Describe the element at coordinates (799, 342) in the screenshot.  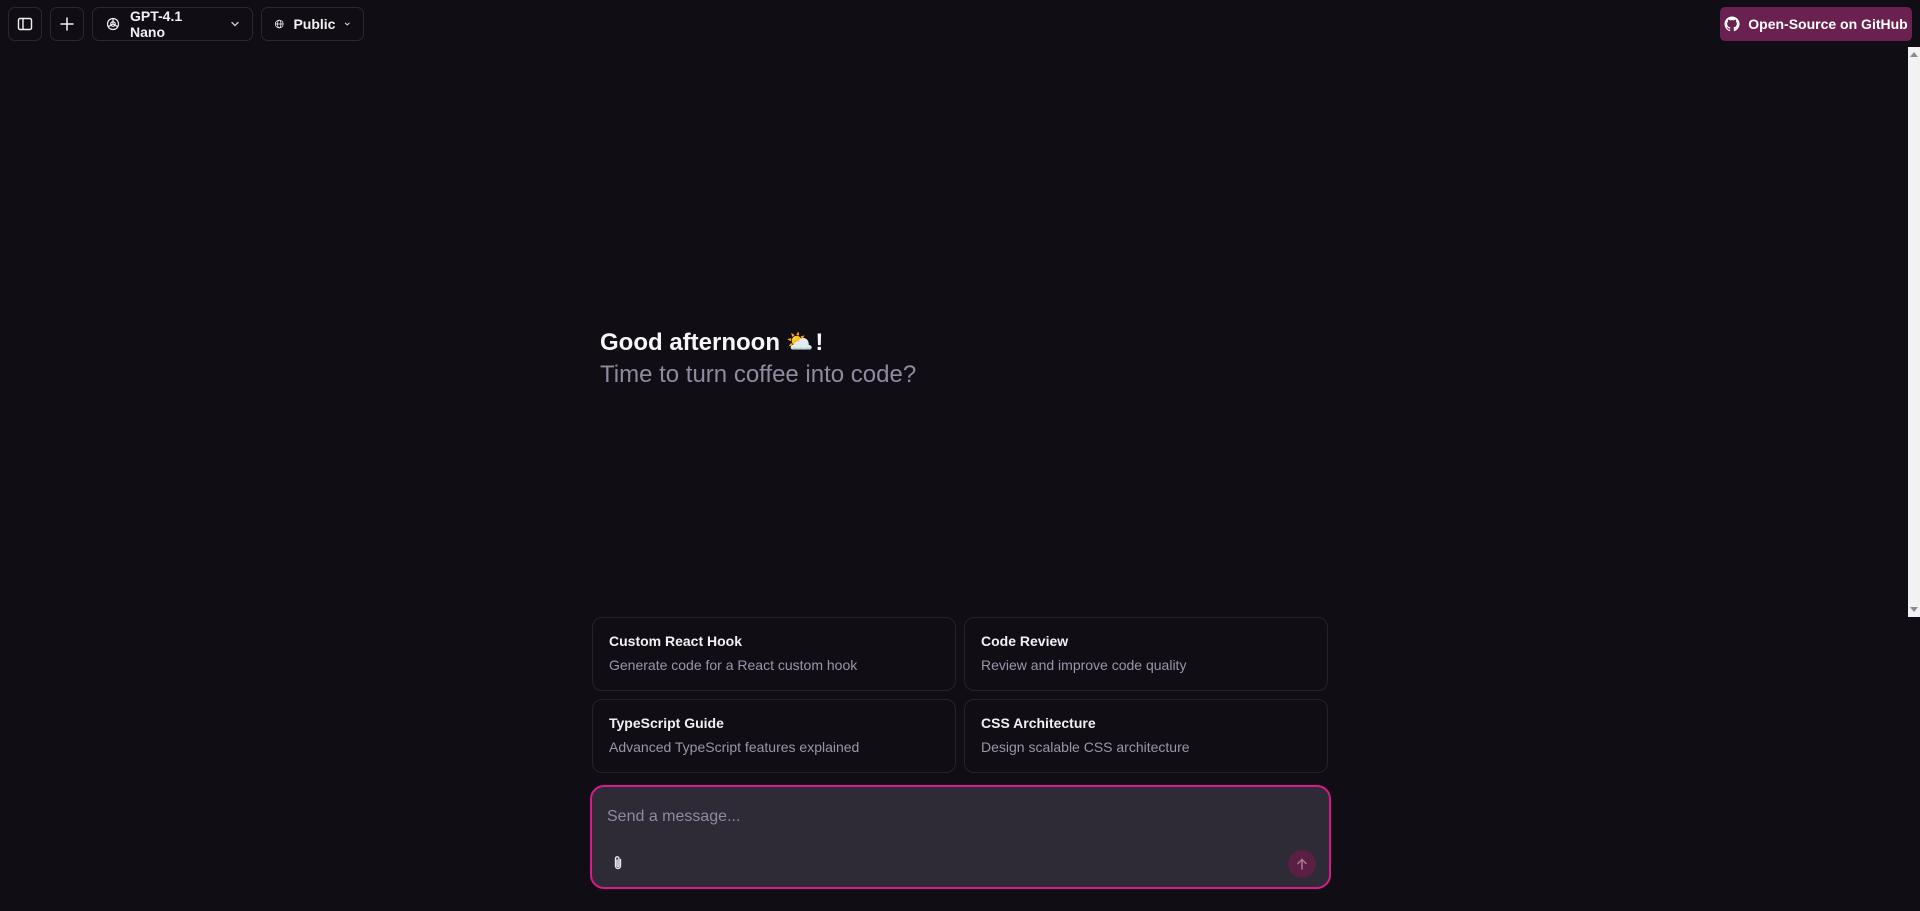
I see `sun-cloud-icon: ⛅` at that location.